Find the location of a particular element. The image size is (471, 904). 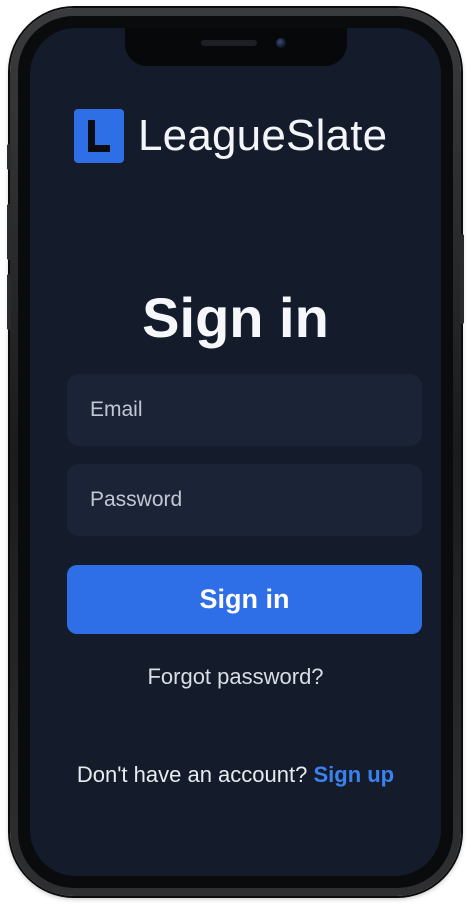

no-account-text: Don't have an account? is located at coordinates (192, 774).